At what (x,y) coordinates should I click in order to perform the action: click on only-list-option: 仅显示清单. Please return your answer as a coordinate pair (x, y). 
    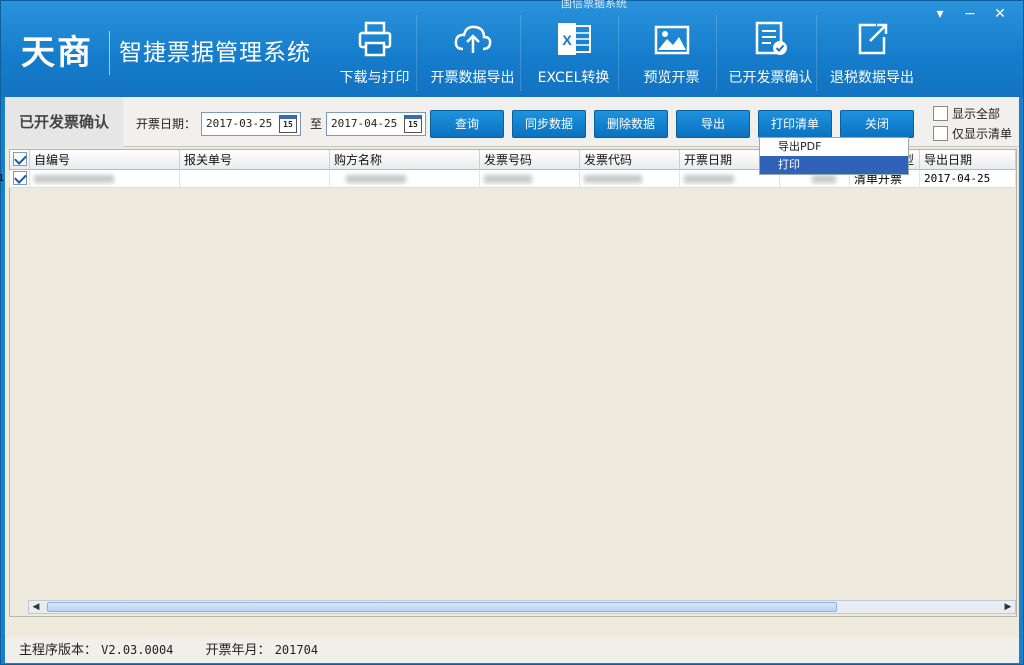
    Looking at the image, I should click on (972, 133).